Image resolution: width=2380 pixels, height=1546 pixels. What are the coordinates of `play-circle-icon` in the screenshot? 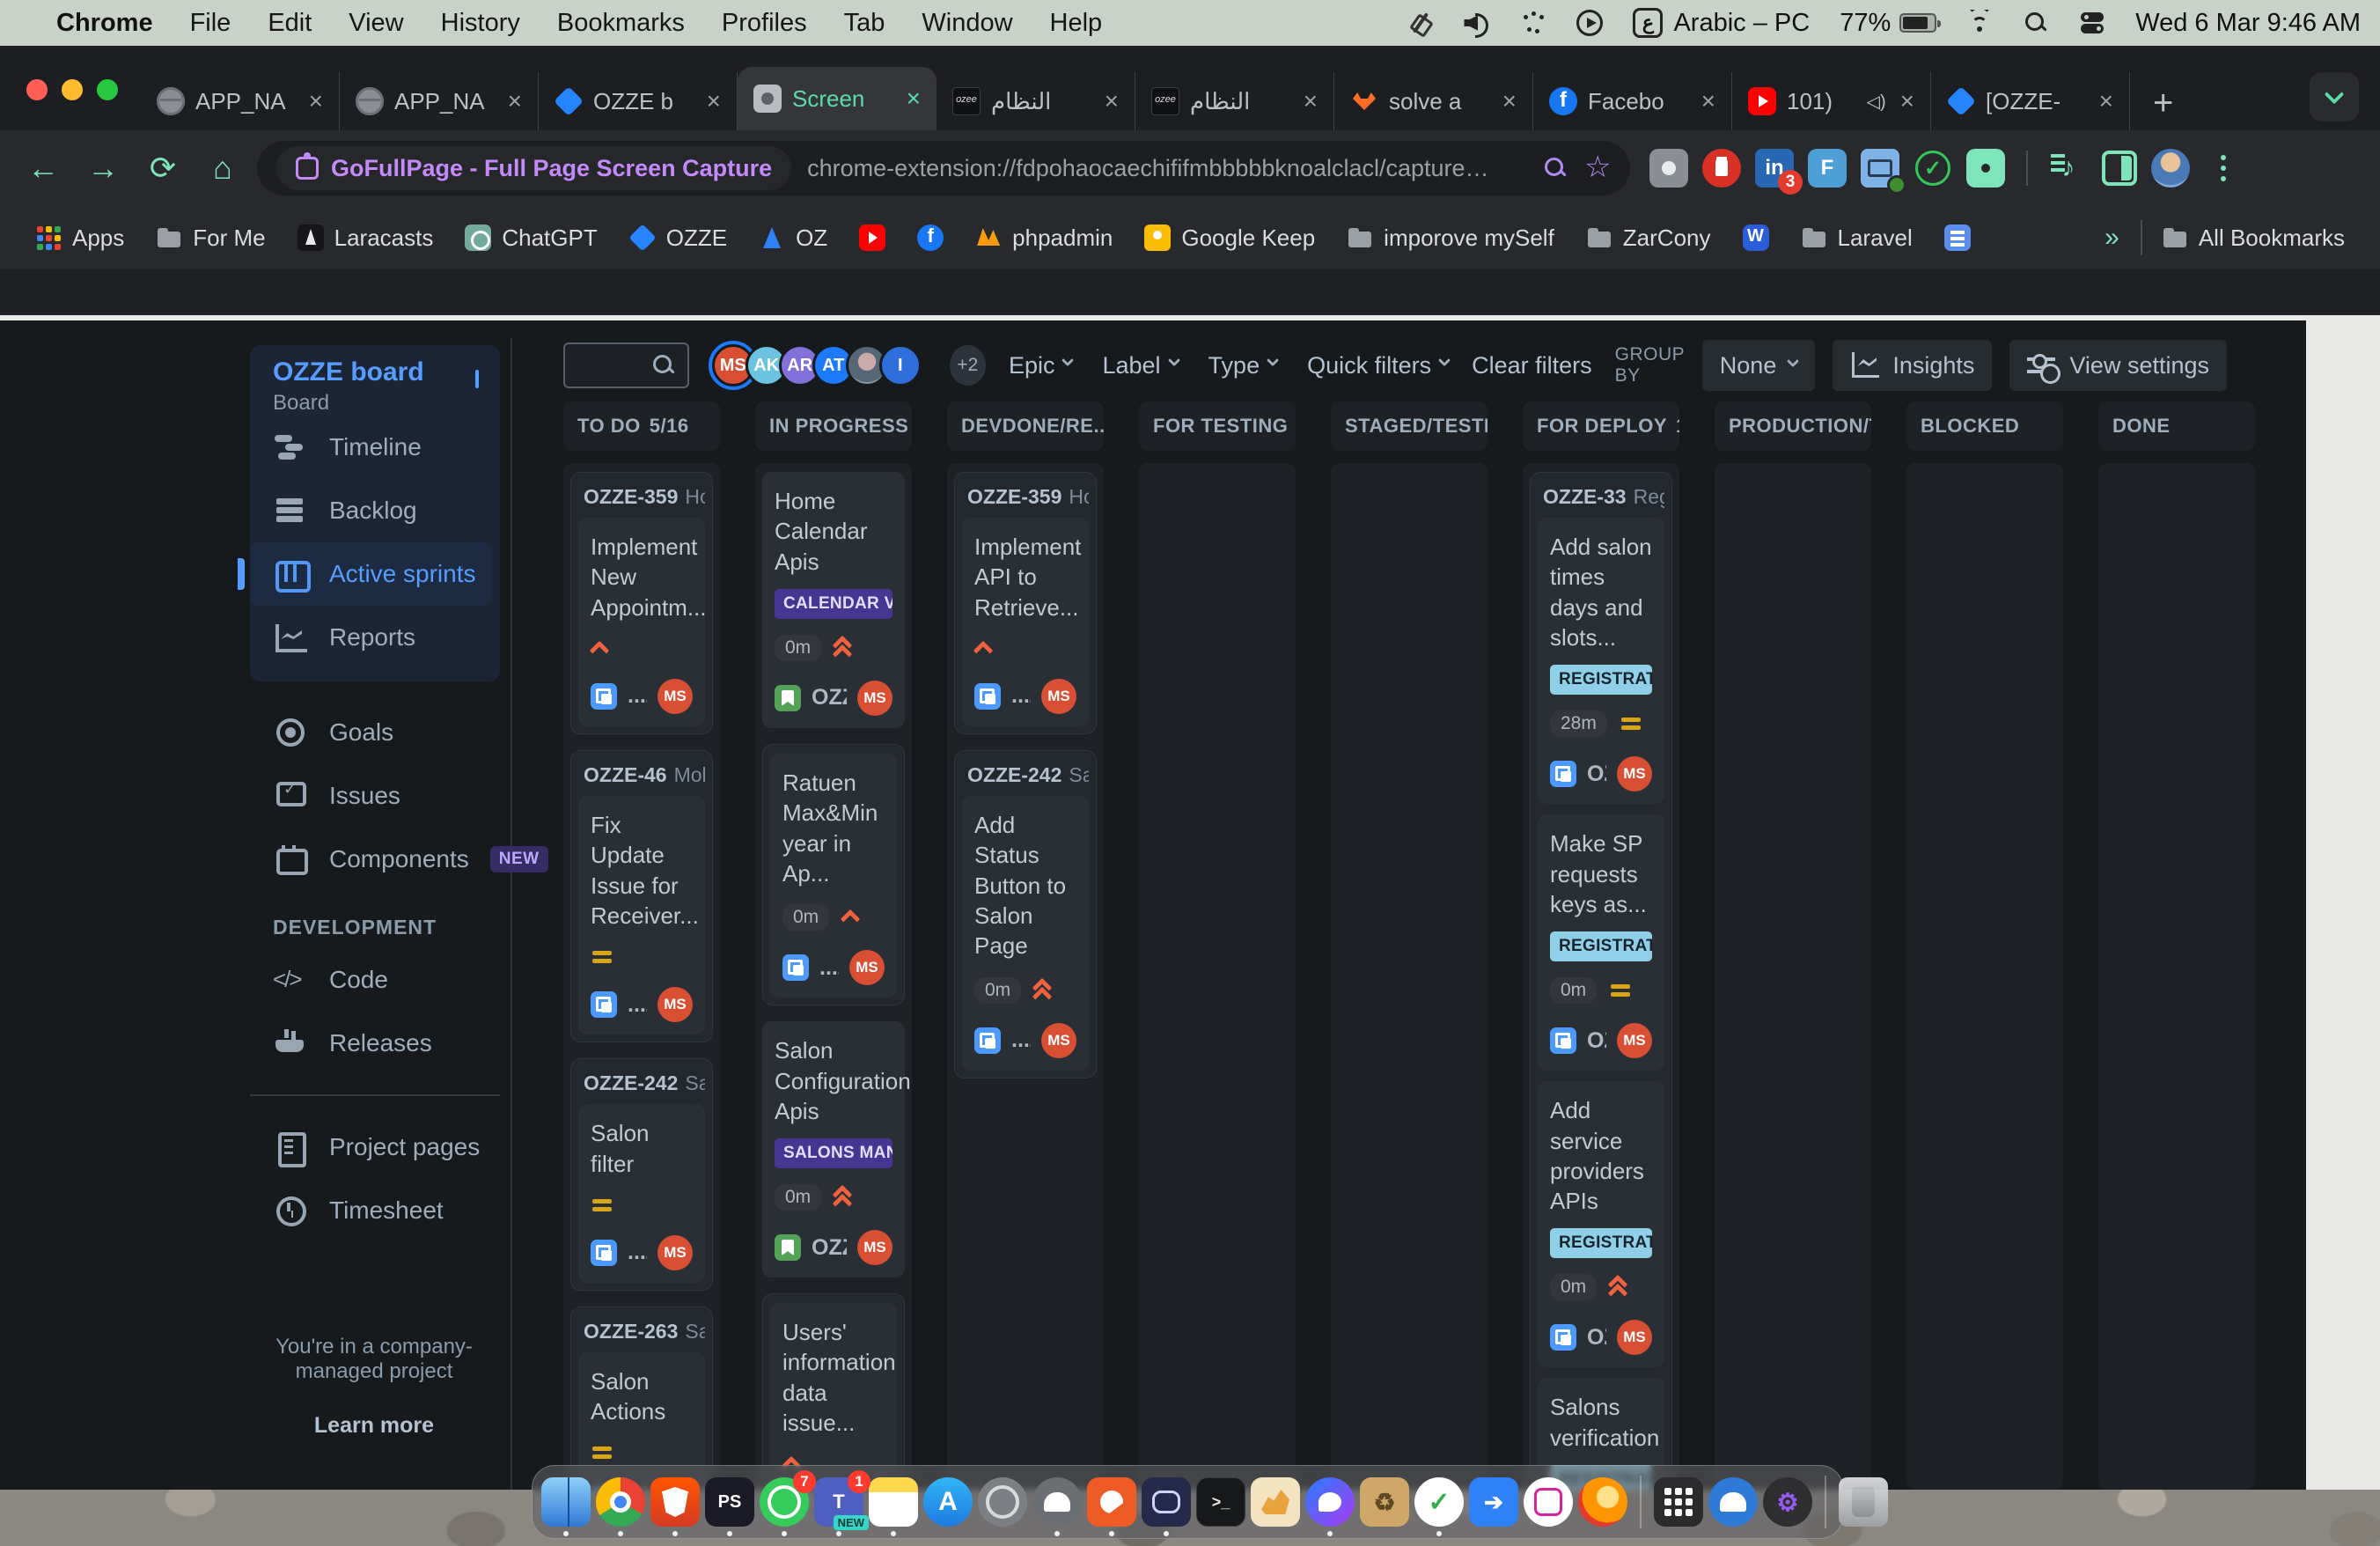 It's located at (1590, 23).